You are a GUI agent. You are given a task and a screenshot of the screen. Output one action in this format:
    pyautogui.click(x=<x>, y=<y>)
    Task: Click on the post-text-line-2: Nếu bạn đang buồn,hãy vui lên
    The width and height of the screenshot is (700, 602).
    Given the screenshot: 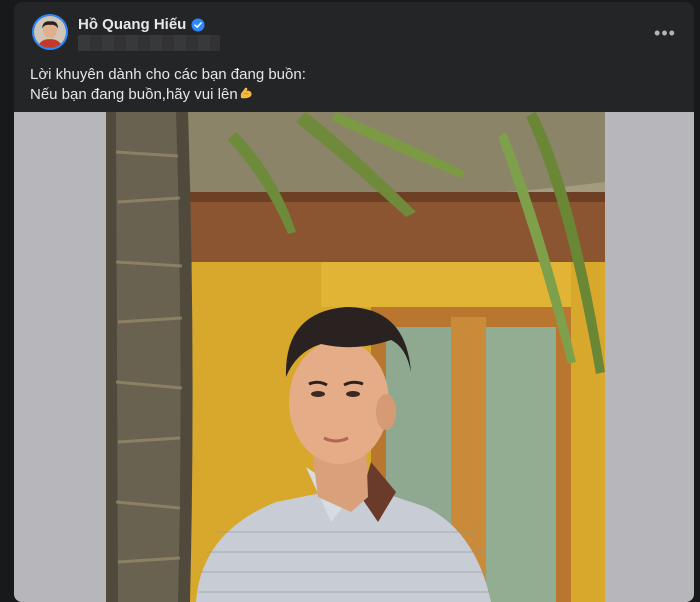 What is the action you would take?
    pyautogui.click(x=134, y=94)
    